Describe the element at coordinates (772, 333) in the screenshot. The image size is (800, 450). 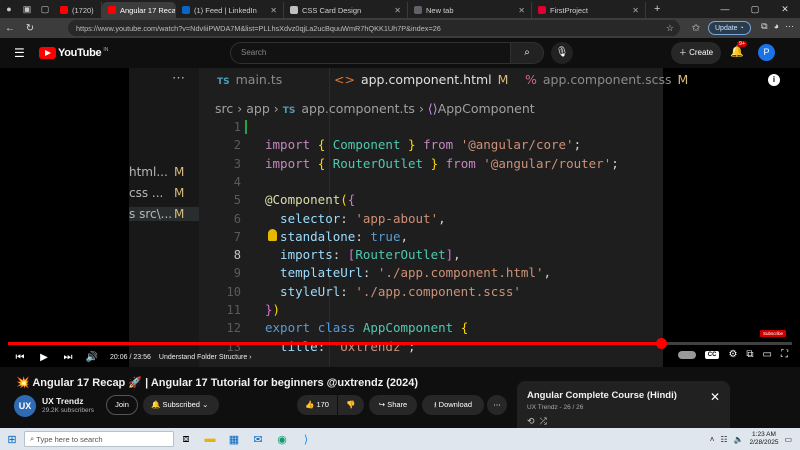
I see `subscribe-watermark: Subscribe` at that location.